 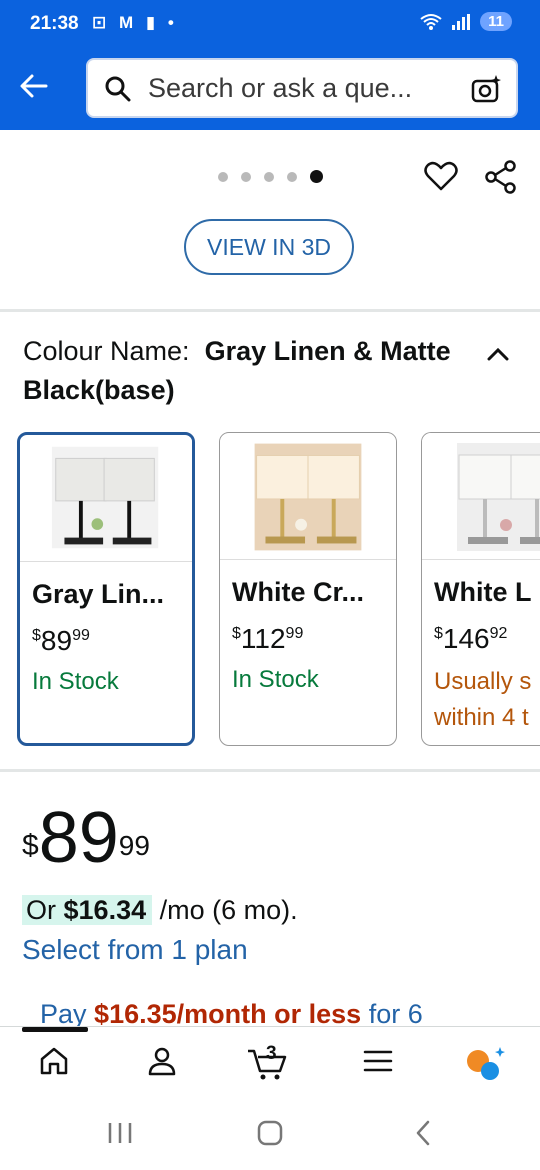 I want to click on variant-price: $8999, so click(x=61, y=640).